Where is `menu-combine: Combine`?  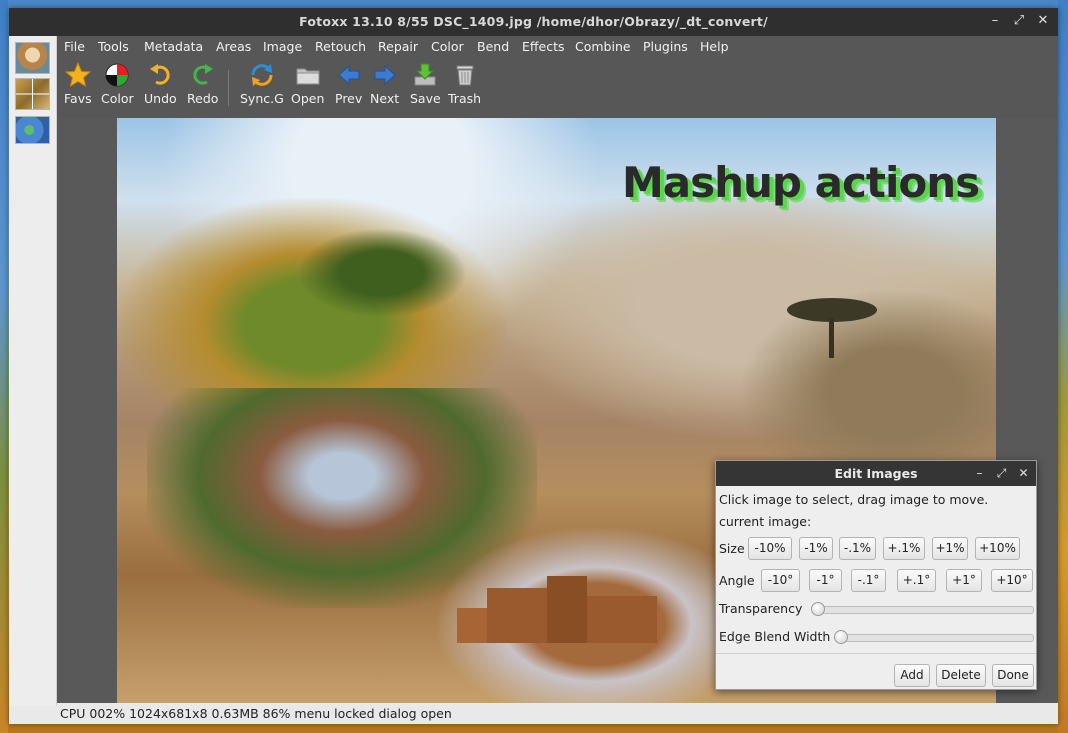 menu-combine: Combine is located at coordinates (603, 46).